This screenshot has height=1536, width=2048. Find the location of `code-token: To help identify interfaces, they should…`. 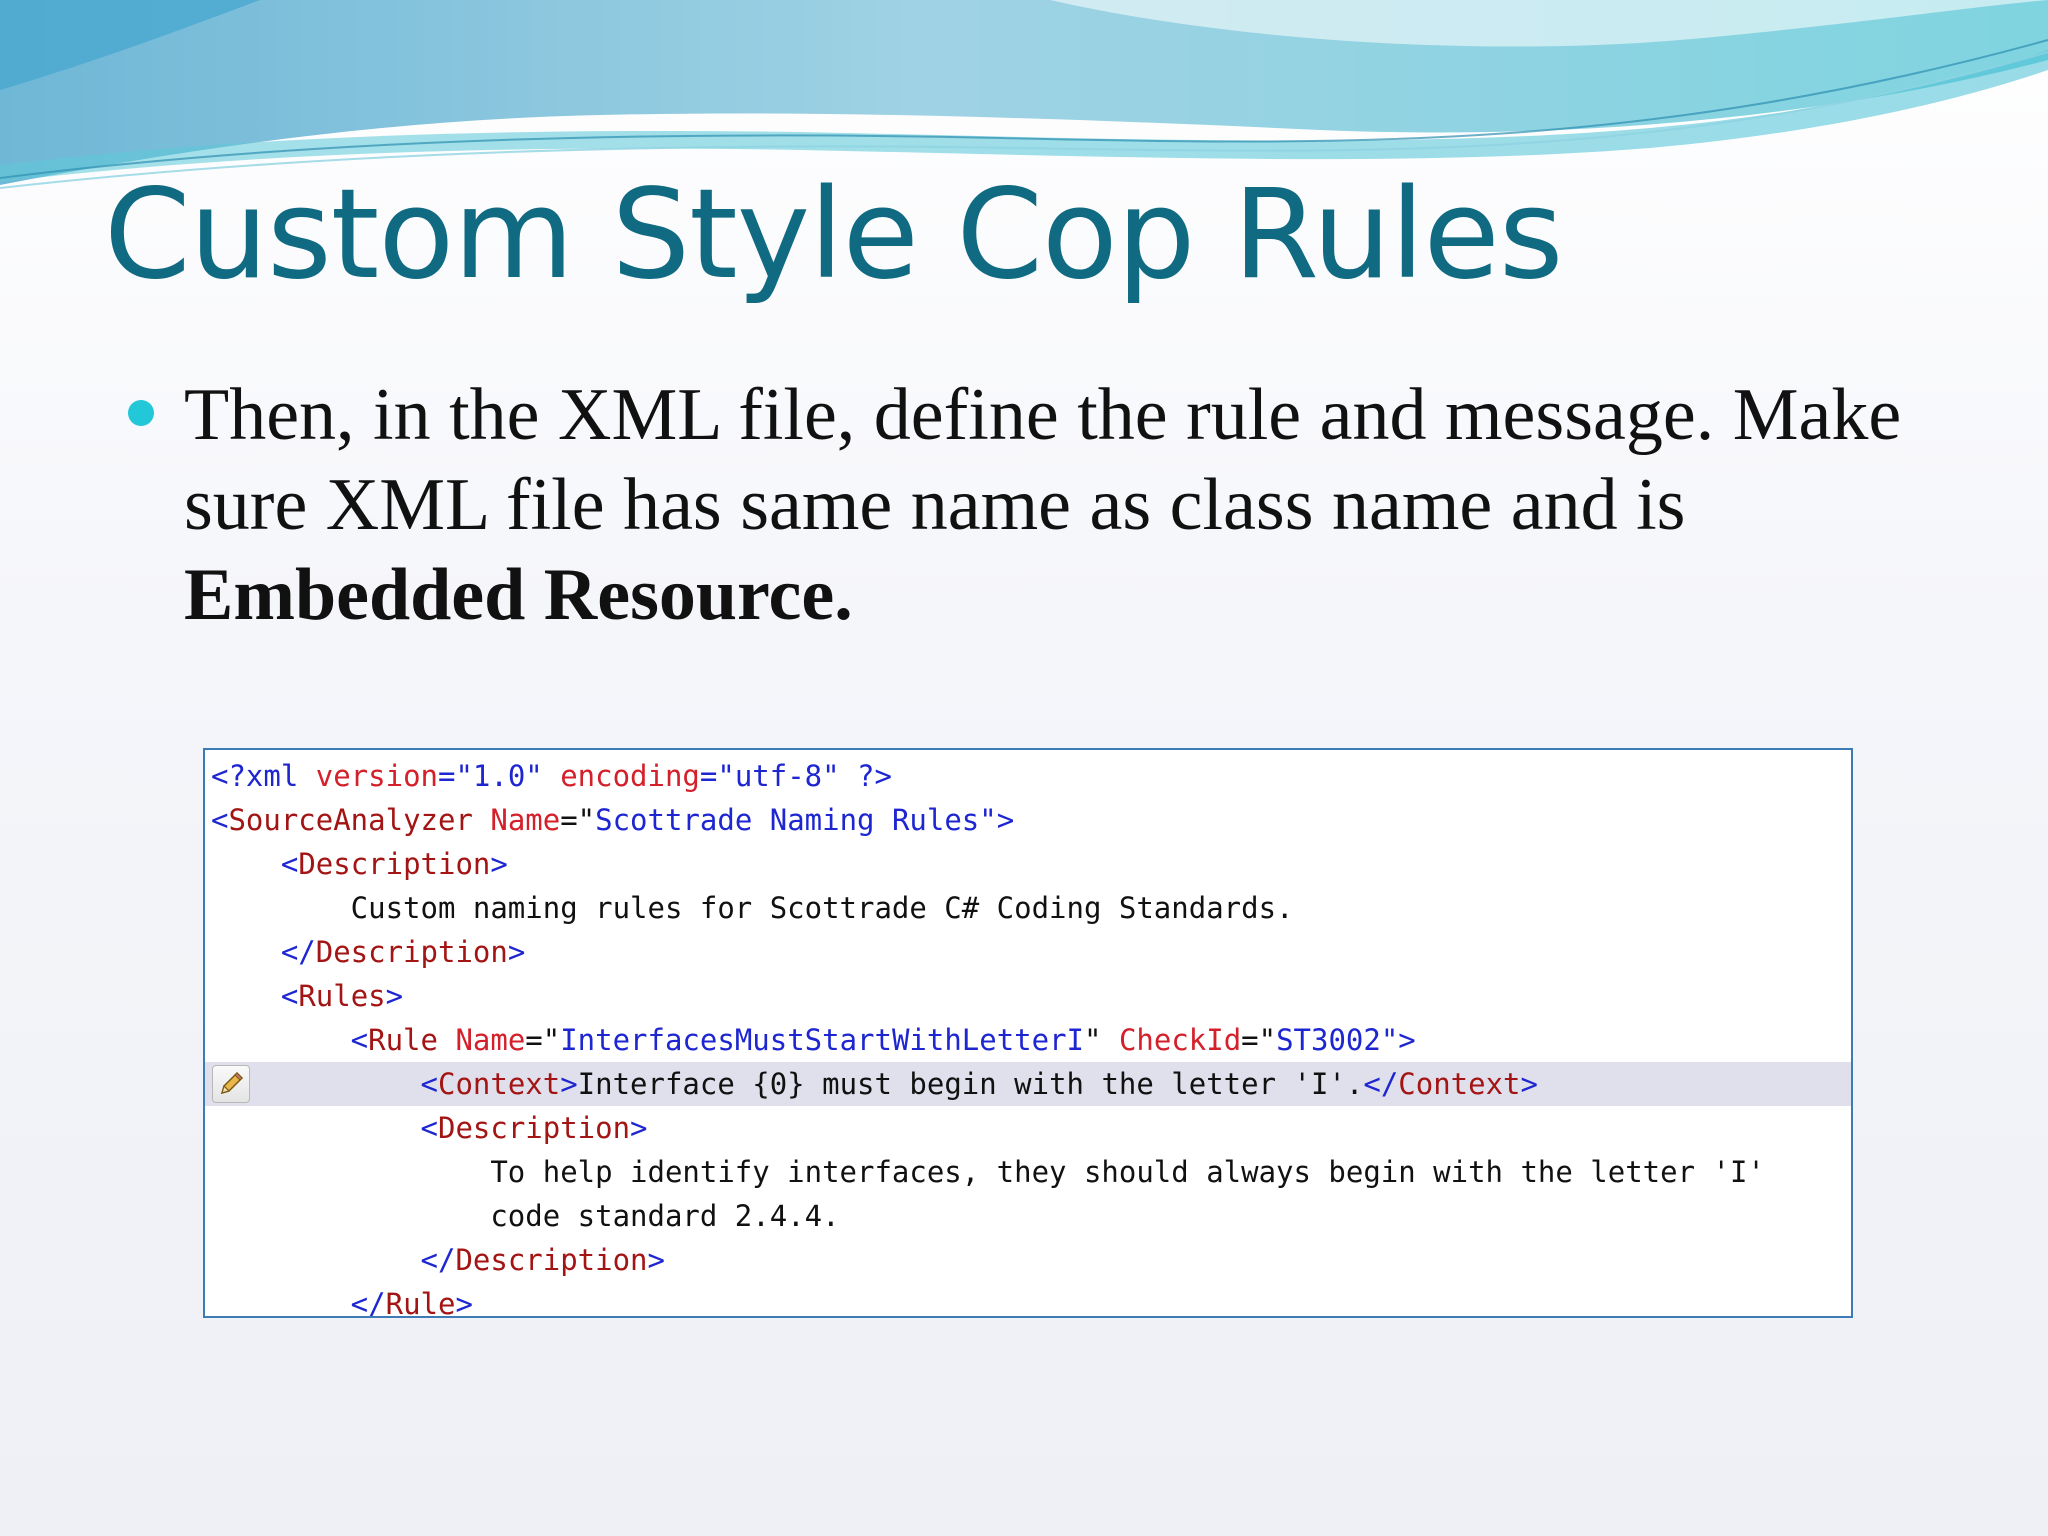

code-token: To help identify interfaces, they should… is located at coordinates (988, 1172).